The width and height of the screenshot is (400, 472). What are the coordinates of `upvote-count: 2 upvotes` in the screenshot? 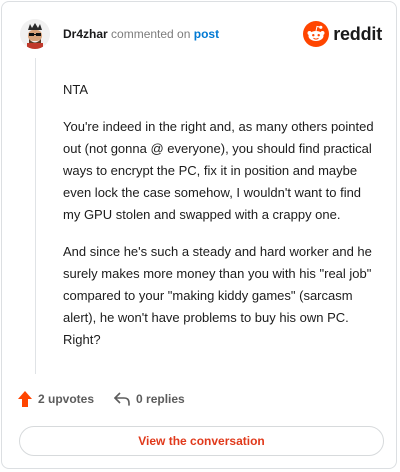 It's located at (66, 399).